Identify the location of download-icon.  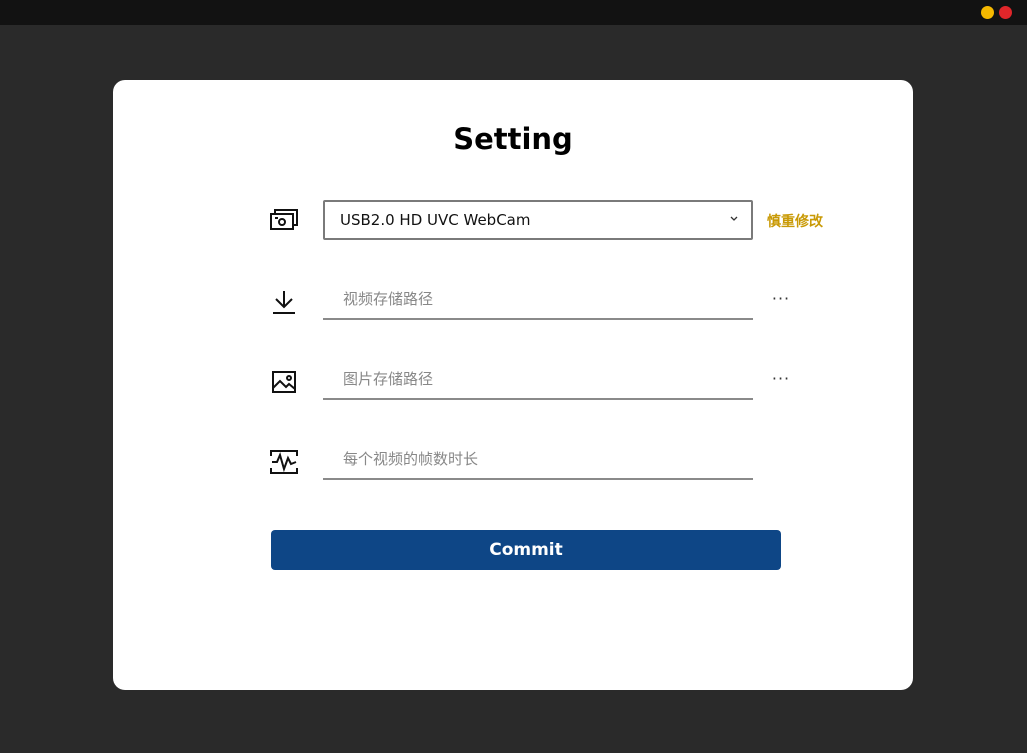
(284, 302).